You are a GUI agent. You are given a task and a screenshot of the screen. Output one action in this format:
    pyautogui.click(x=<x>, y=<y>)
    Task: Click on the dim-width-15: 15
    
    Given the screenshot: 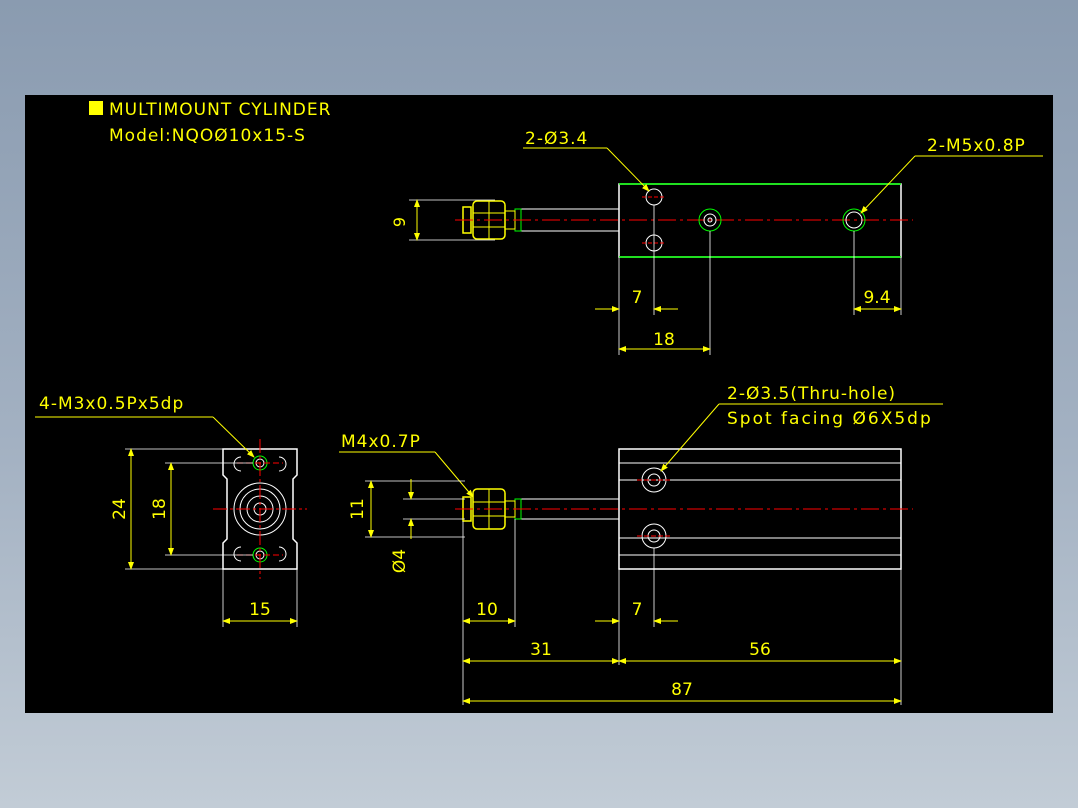 What is the action you would take?
    pyautogui.click(x=260, y=610)
    